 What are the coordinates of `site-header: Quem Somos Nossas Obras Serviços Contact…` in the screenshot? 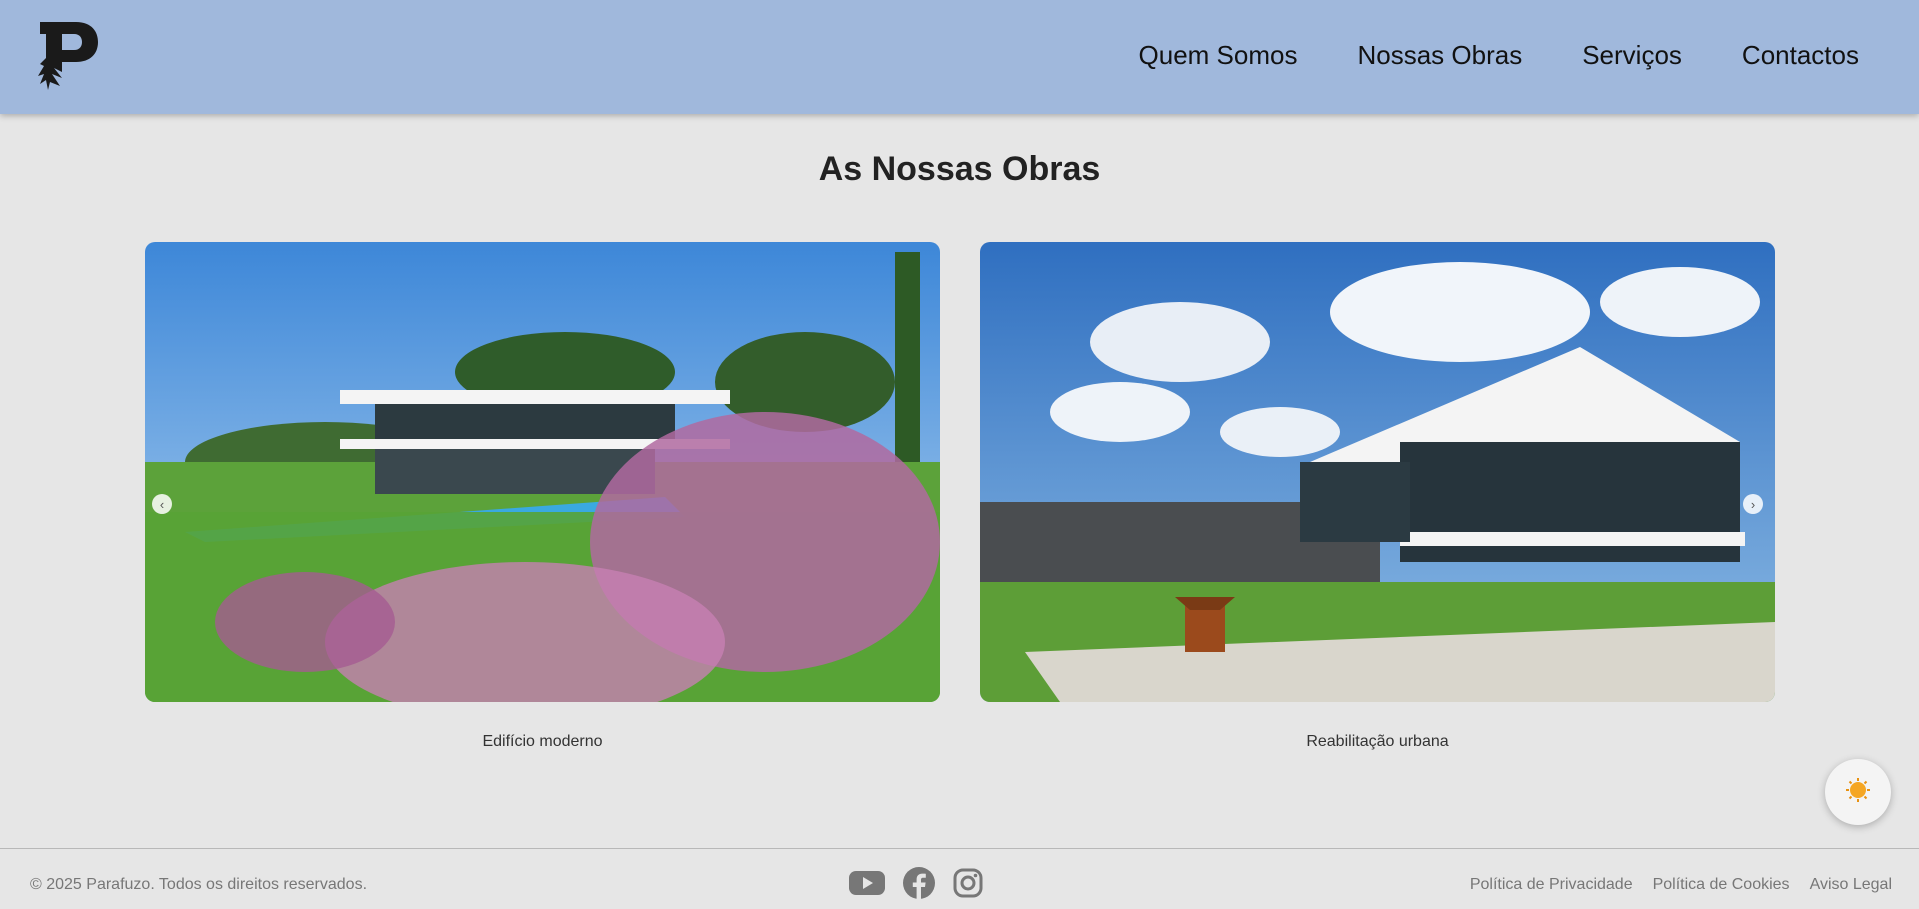 It's located at (959, 57).